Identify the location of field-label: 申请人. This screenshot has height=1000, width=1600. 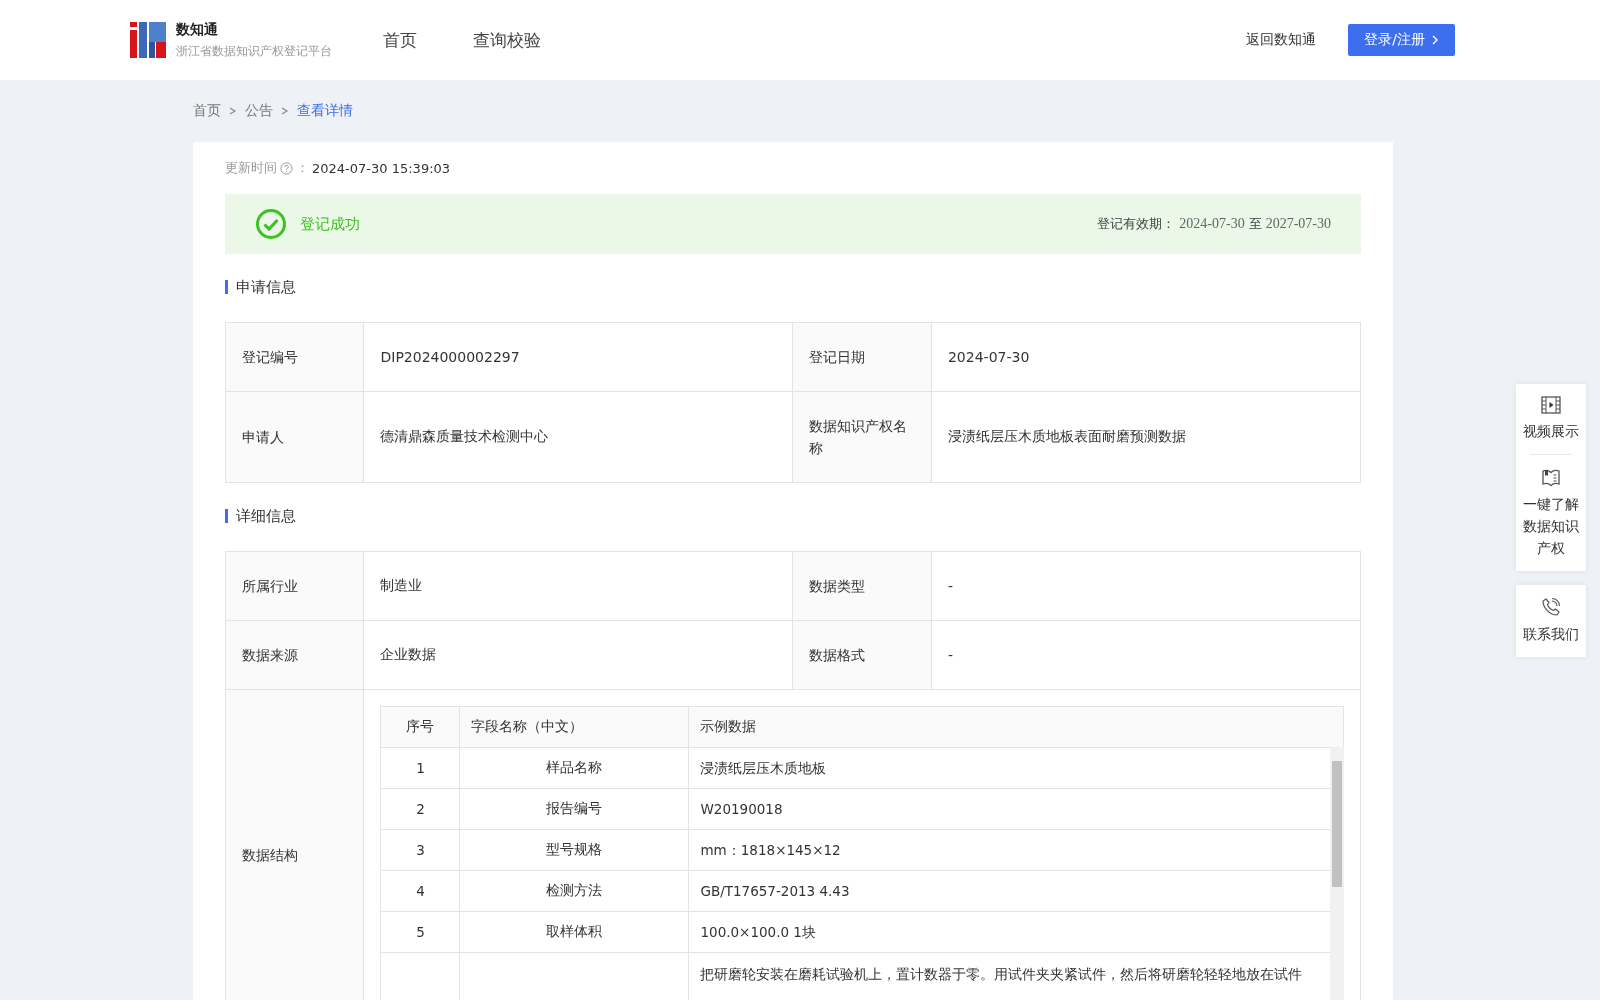
(294, 437).